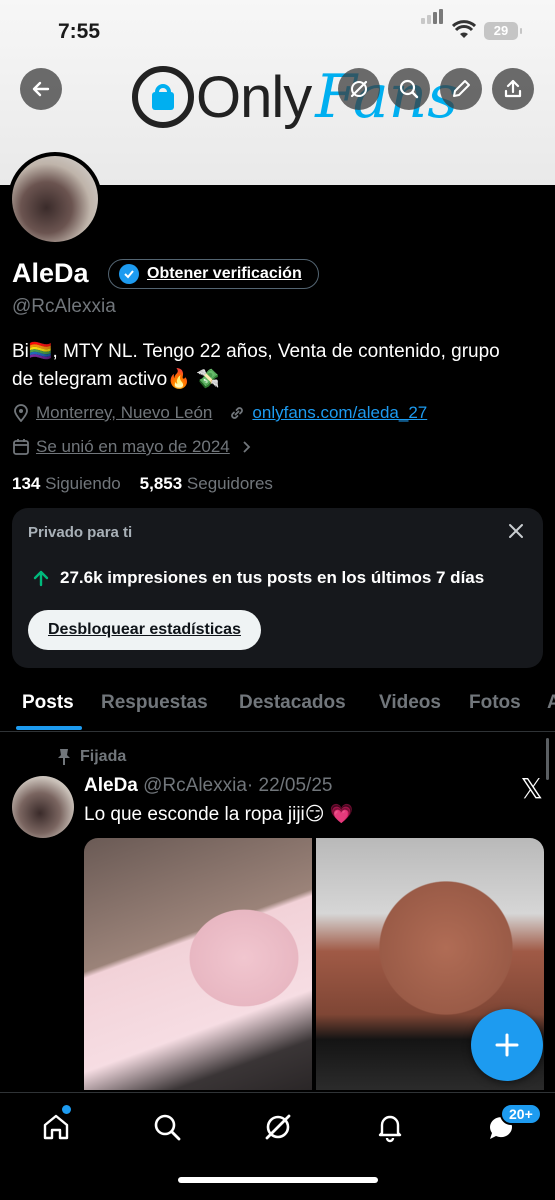 This screenshot has height=1200, width=555. Describe the element at coordinates (41, 578) in the screenshot. I see `arrow-up-icon` at that location.